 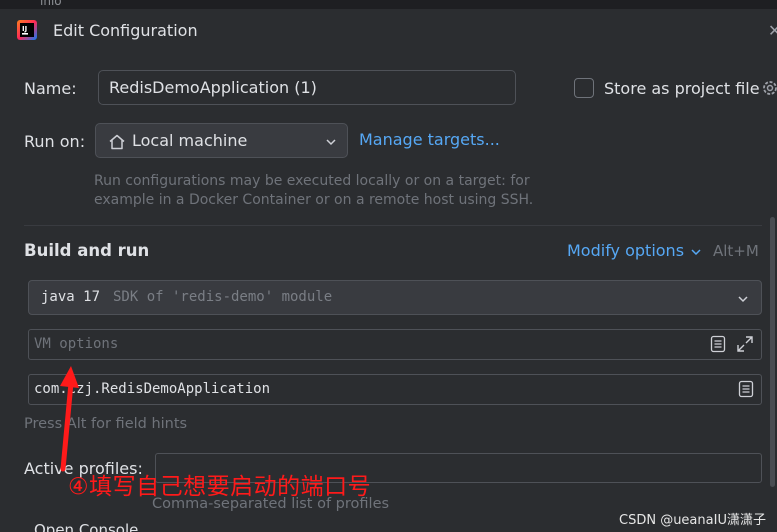 What do you see at coordinates (152, 389) in the screenshot?
I see `main-class-value: com.czj.RedisDemoApplication` at bounding box center [152, 389].